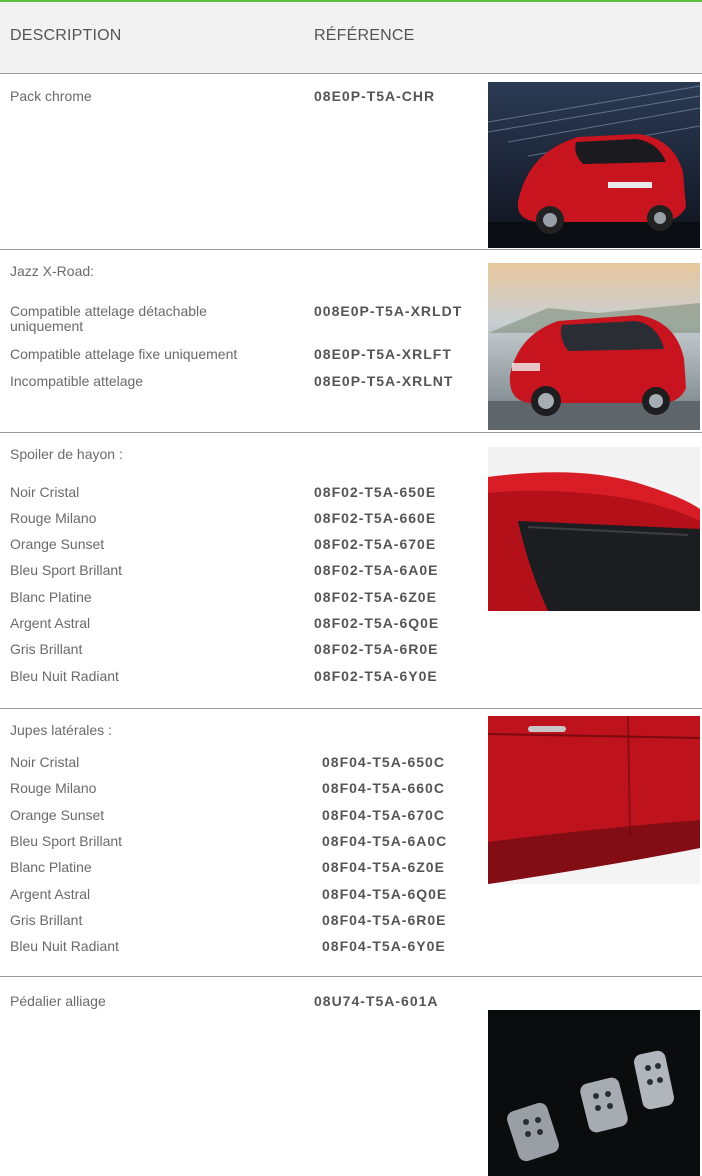  What do you see at coordinates (594, 165) in the screenshot?
I see `red-hatchback-rear-photo` at bounding box center [594, 165].